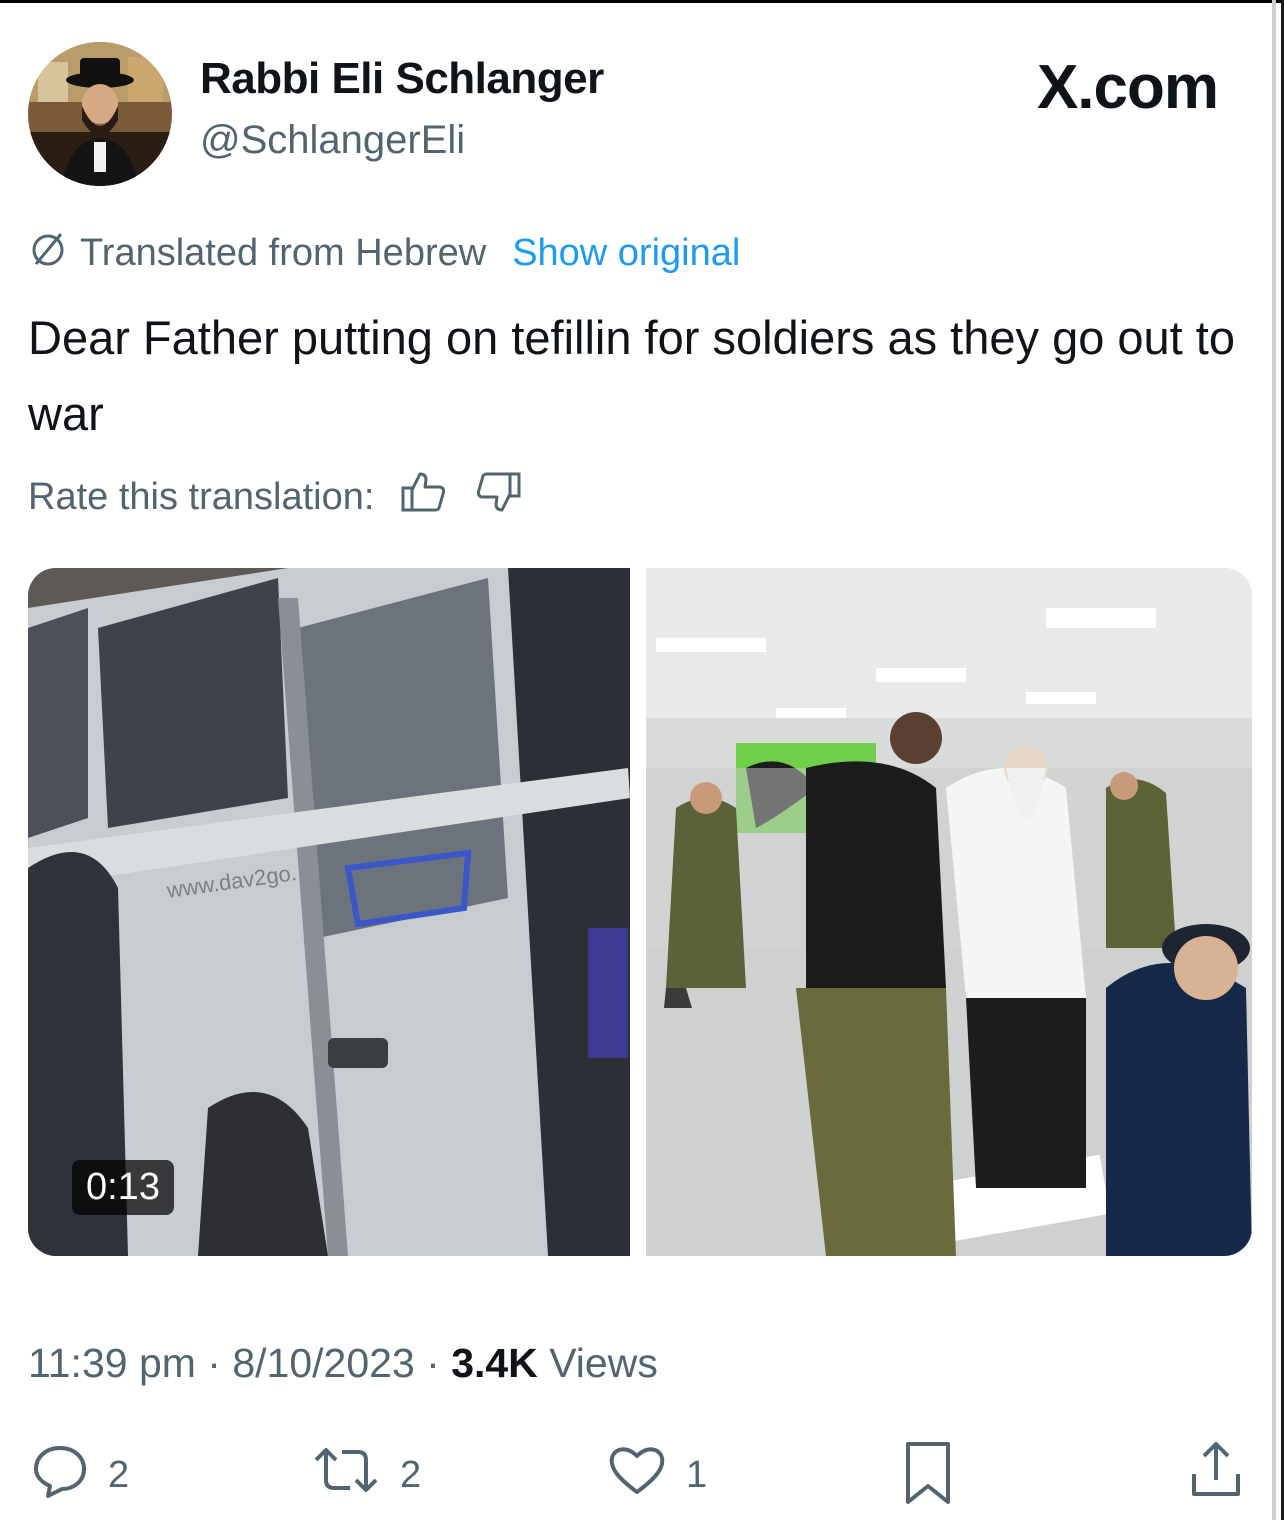 The height and width of the screenshot is (1520, 1284). What do you see at coordinates (411, 1474) in the screenshot?
I see `repost-count: 2` at bounding box center [411, 1474].